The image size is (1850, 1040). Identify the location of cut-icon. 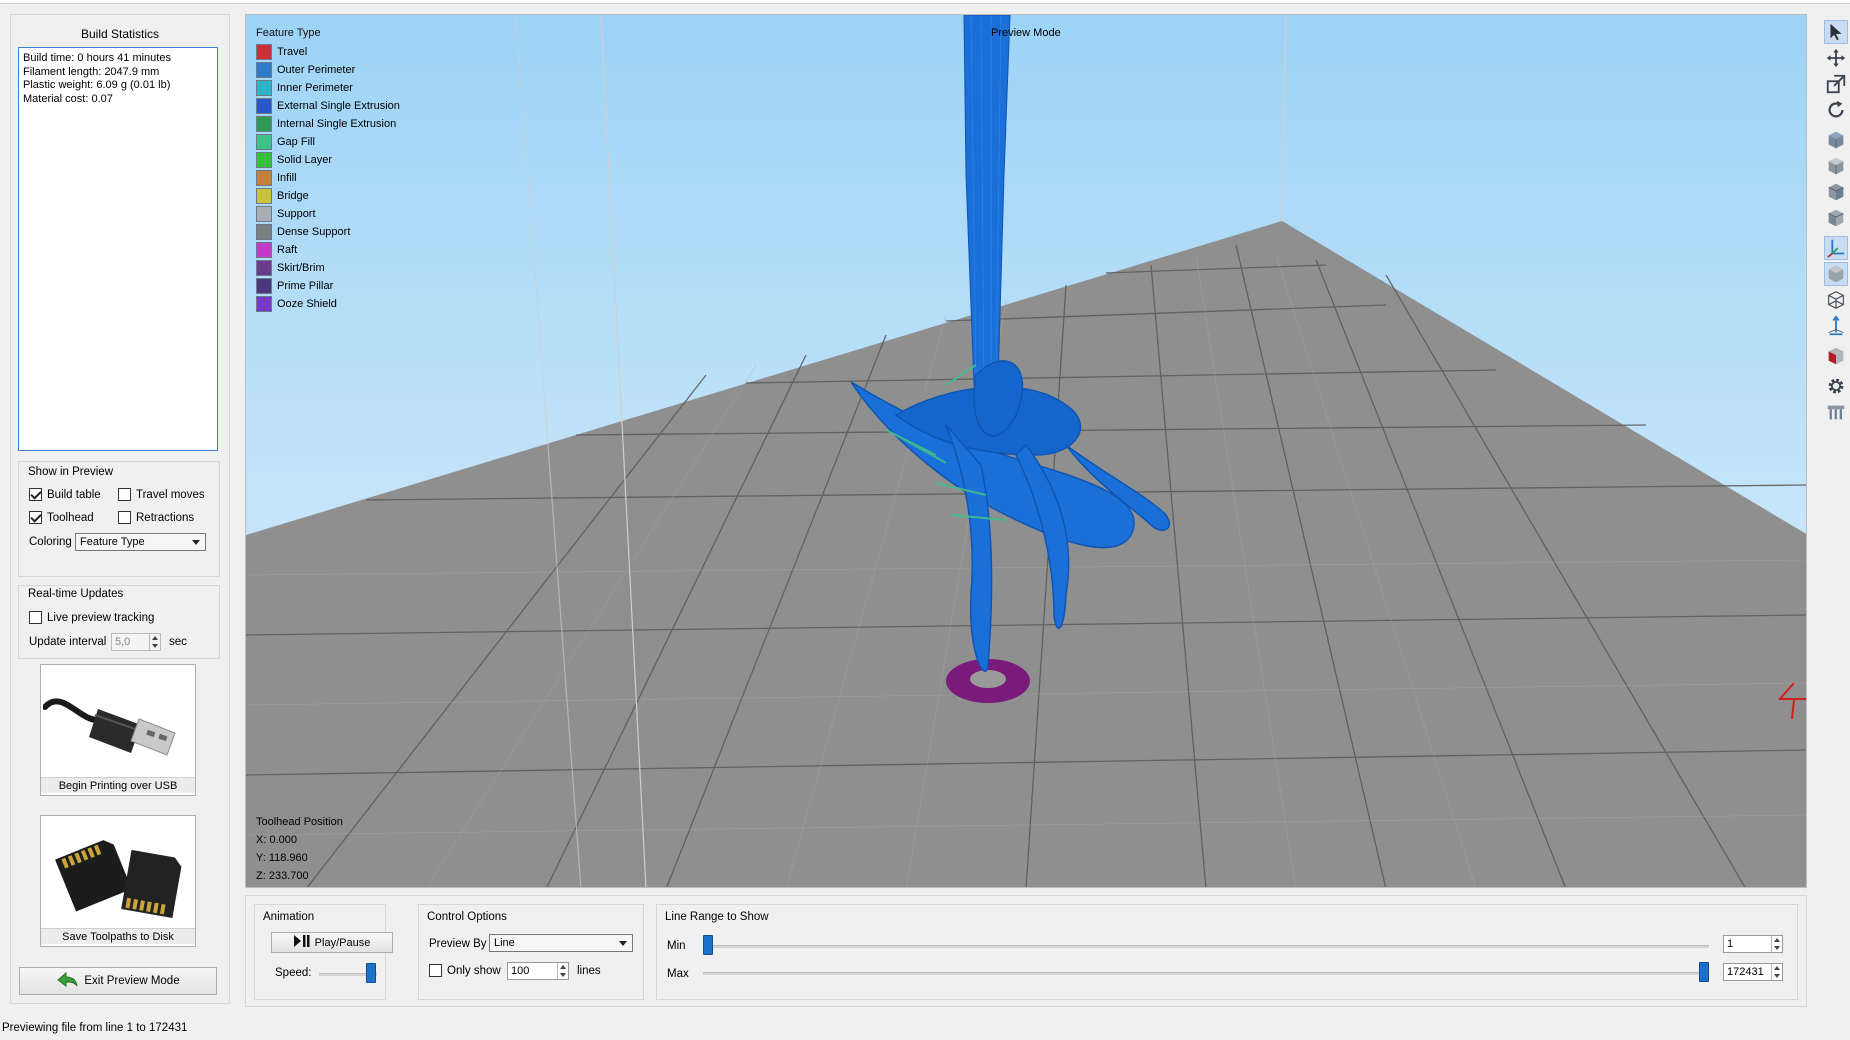
(1836, 356).